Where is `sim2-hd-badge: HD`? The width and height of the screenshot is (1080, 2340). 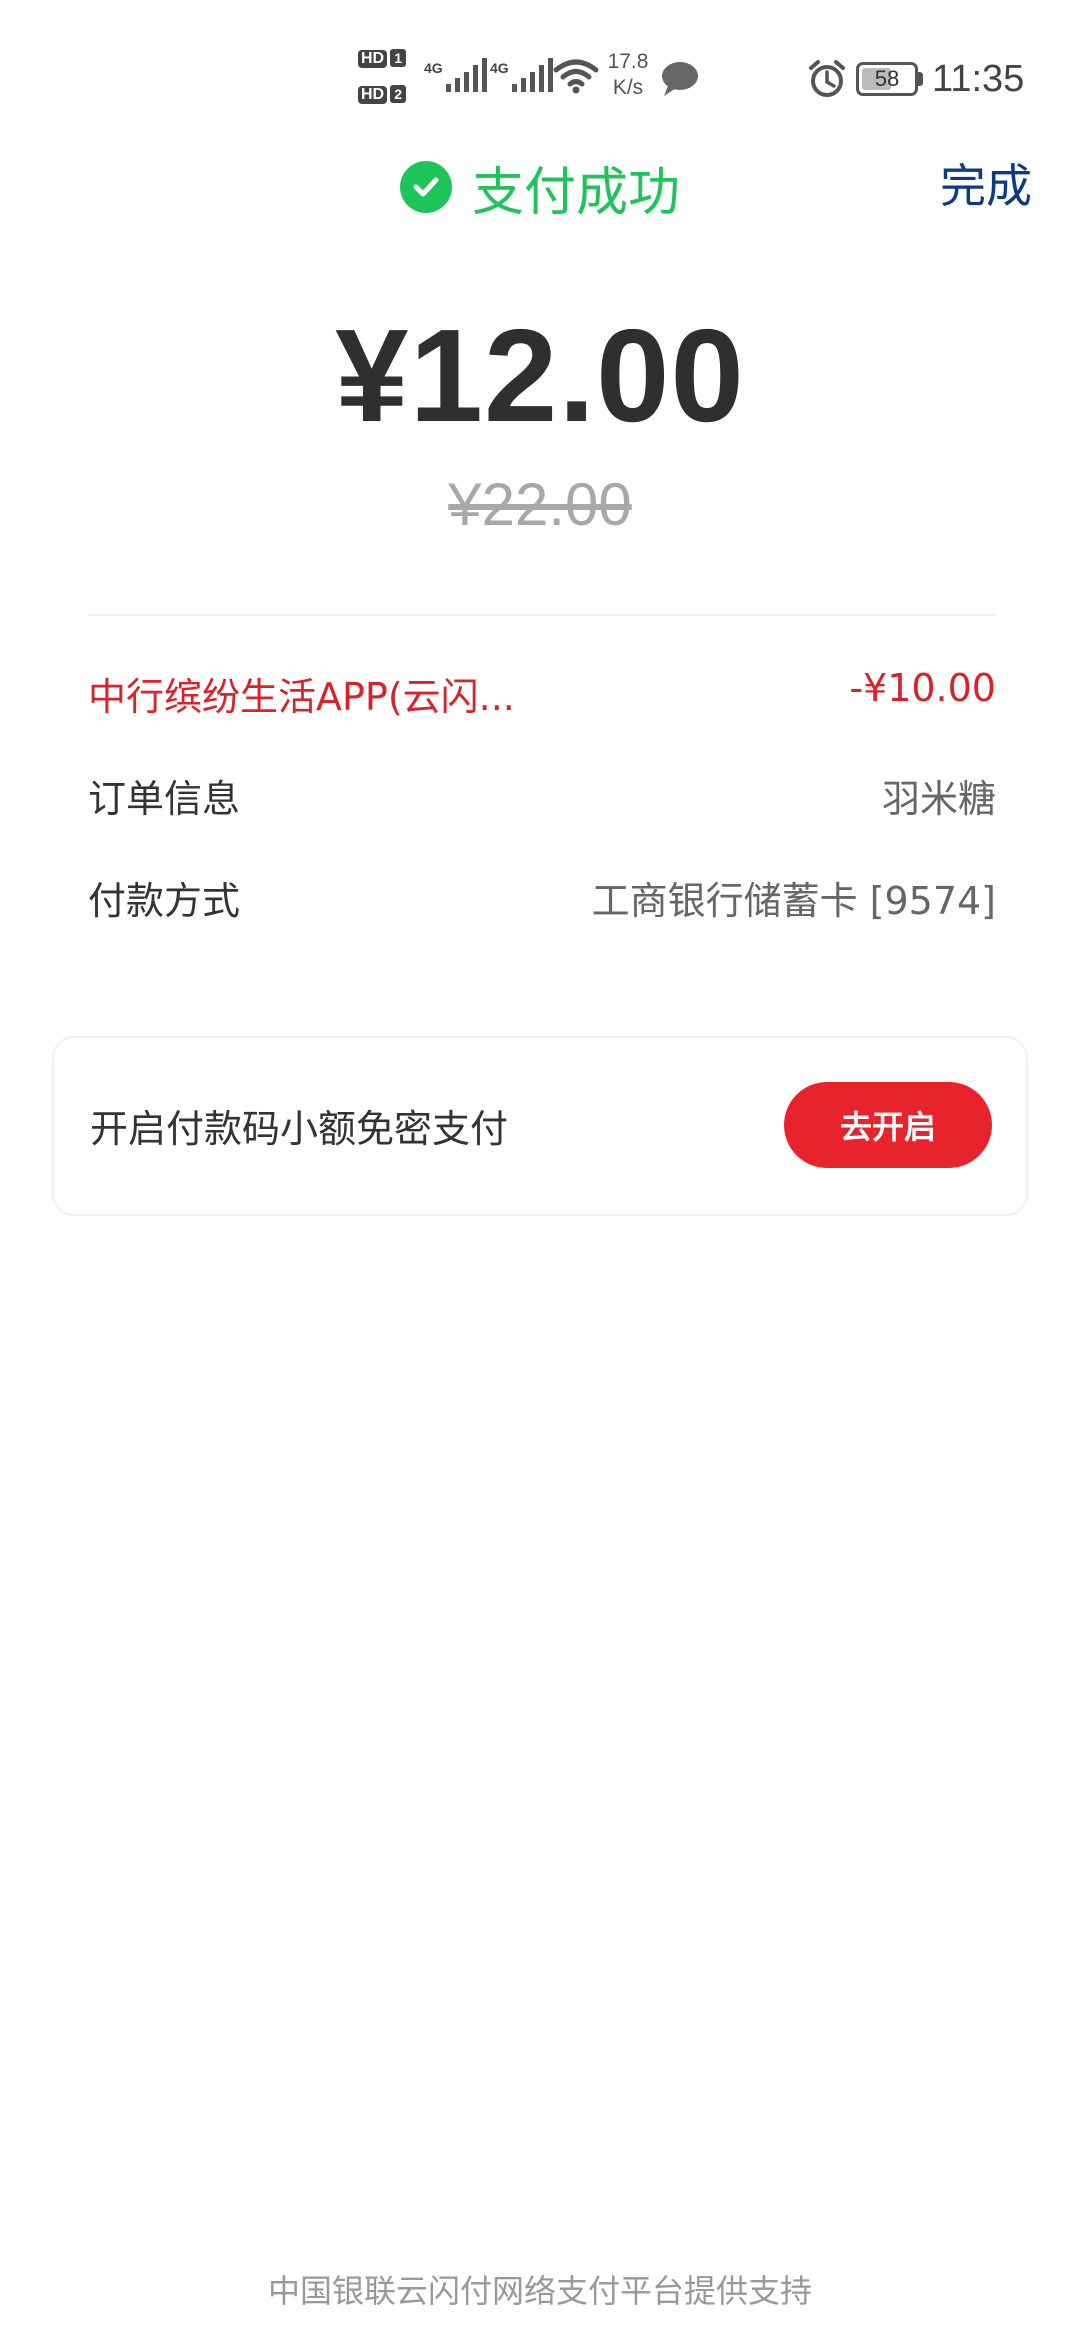
sim2-hd-badge: HD is located at coordinates (373, 95).